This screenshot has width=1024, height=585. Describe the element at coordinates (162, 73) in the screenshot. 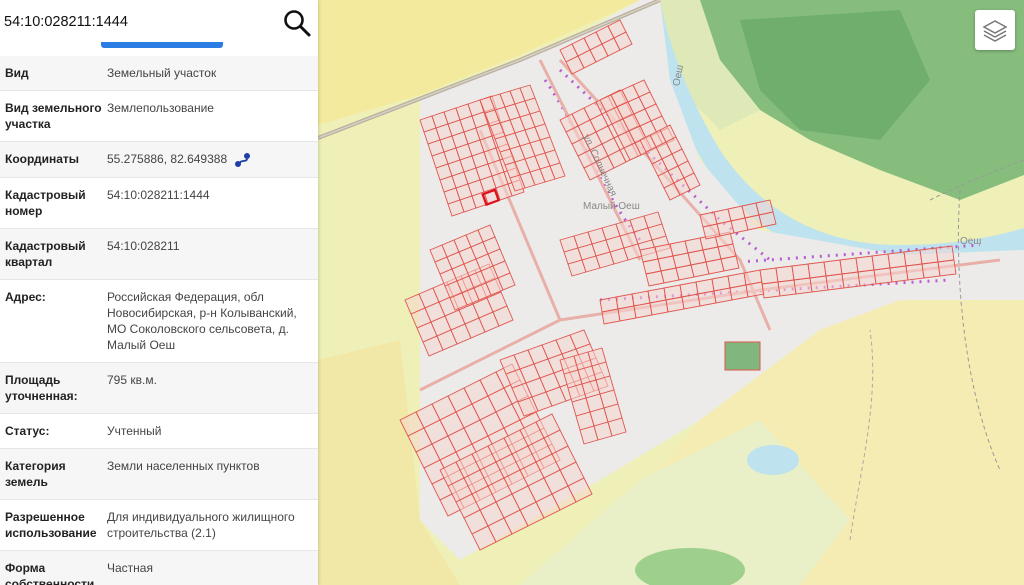

I see `row-value: Земельный участок` at that location.